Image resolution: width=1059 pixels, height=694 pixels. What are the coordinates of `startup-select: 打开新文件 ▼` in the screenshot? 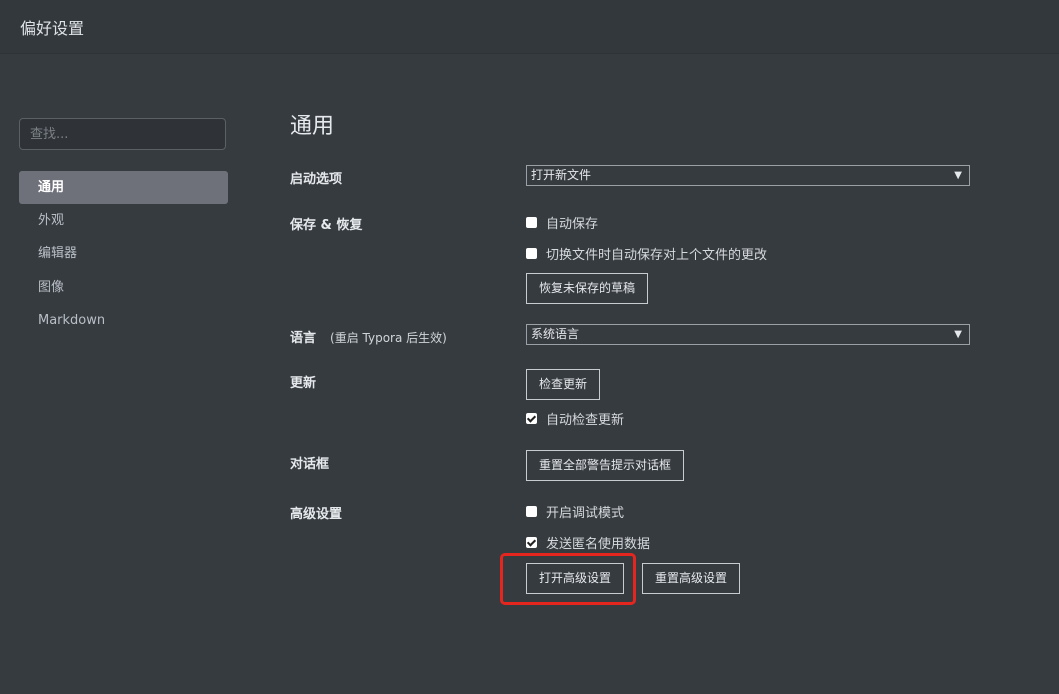 It's located at (748, 175).